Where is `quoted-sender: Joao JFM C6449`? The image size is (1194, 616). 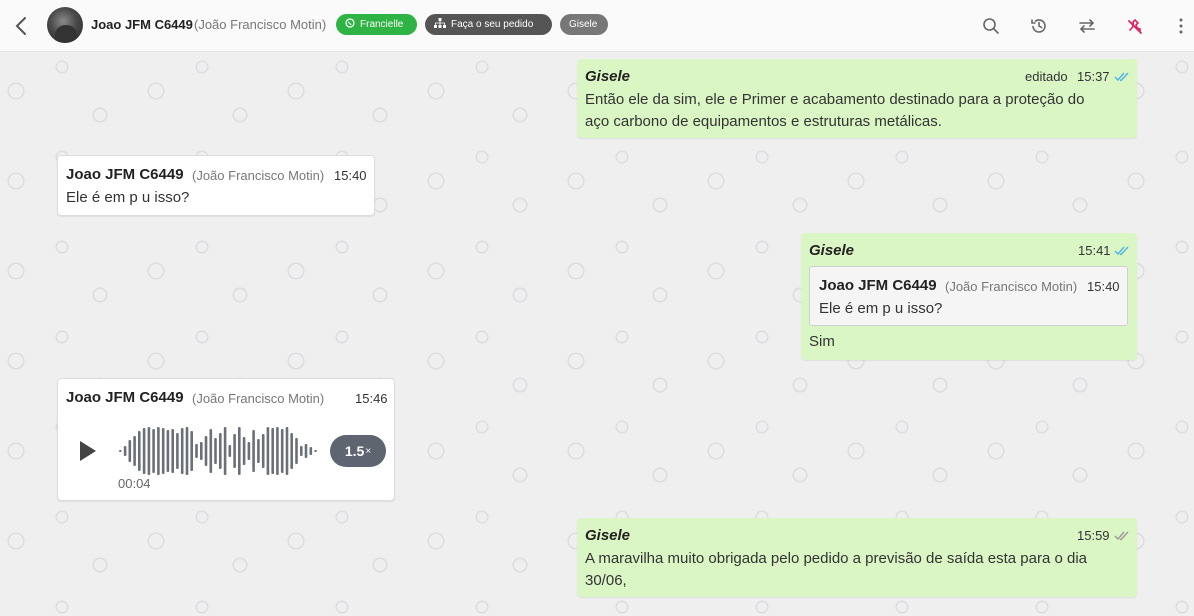 quoted-sender: Joao JFM C6449 is located at coordinates (878, 285).